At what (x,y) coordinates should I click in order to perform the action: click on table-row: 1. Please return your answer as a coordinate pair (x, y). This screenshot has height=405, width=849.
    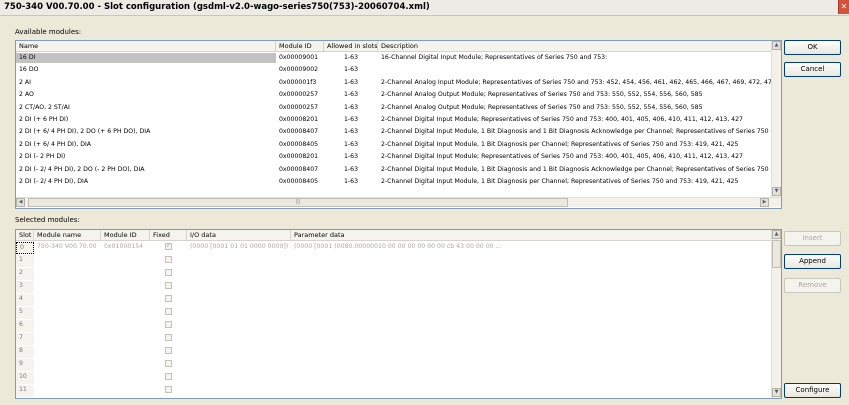
    Looking at the image, I should click on (394, 261).